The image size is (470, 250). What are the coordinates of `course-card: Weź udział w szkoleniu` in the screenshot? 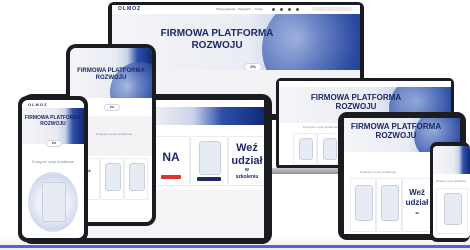 It's located at (246, 161).